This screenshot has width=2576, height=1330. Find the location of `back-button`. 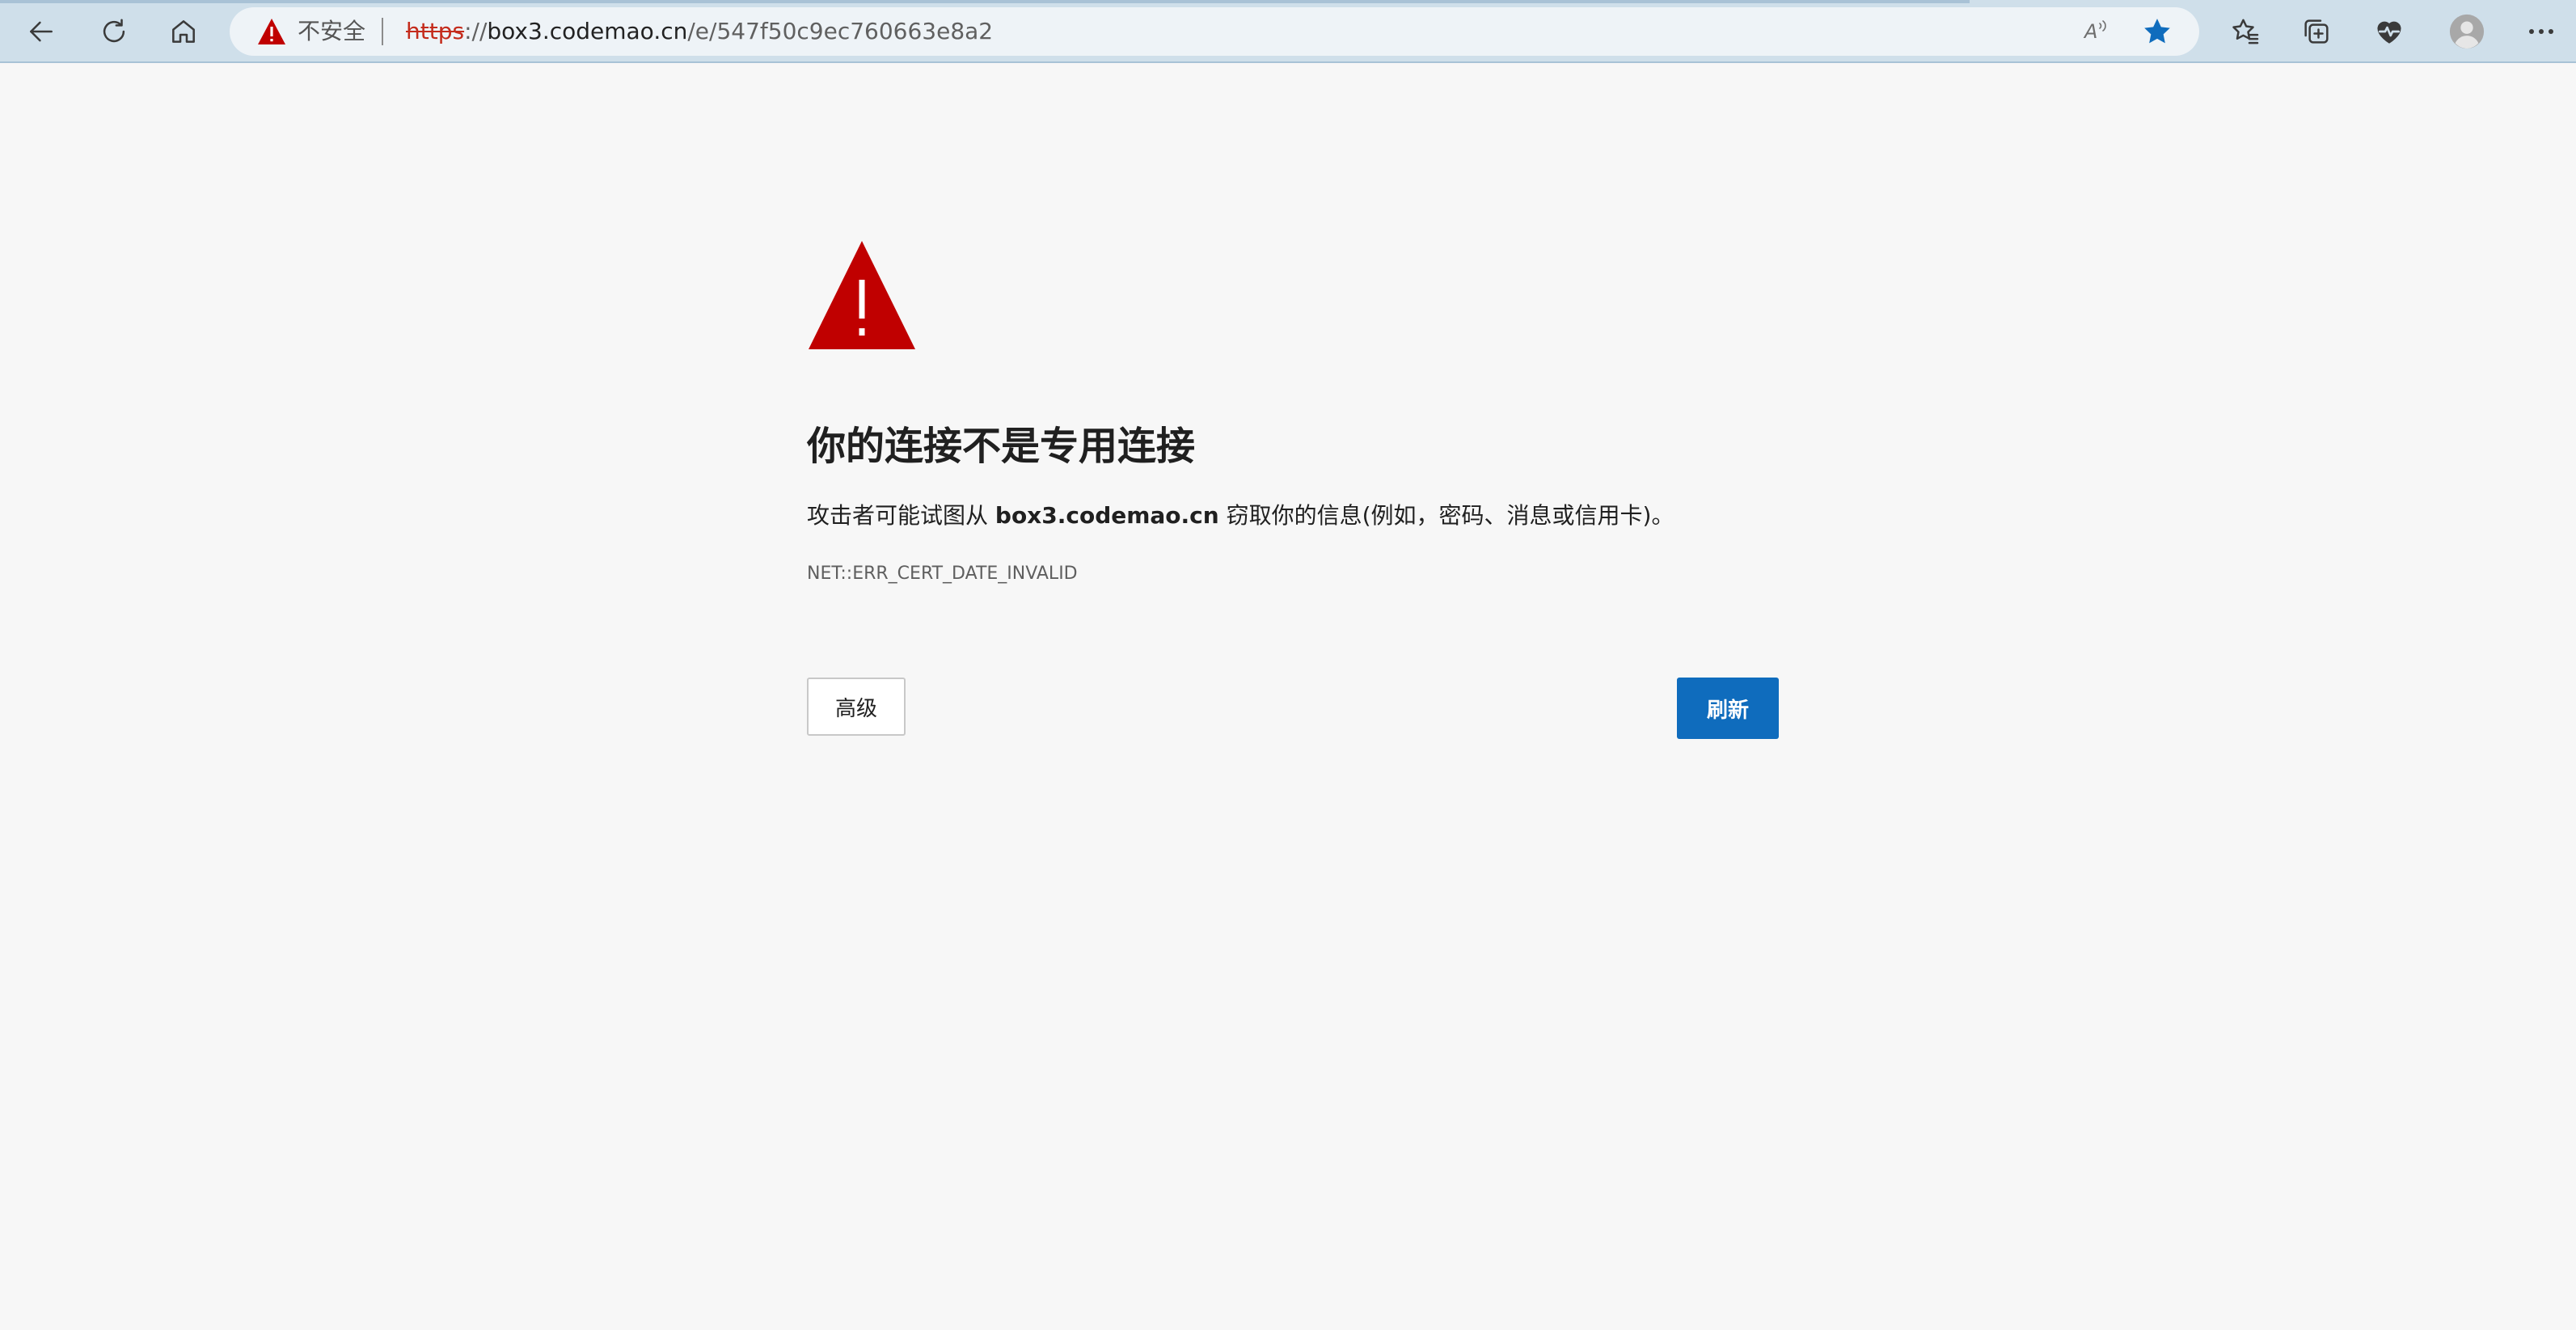

back-button is located at coordinates (41, 31).